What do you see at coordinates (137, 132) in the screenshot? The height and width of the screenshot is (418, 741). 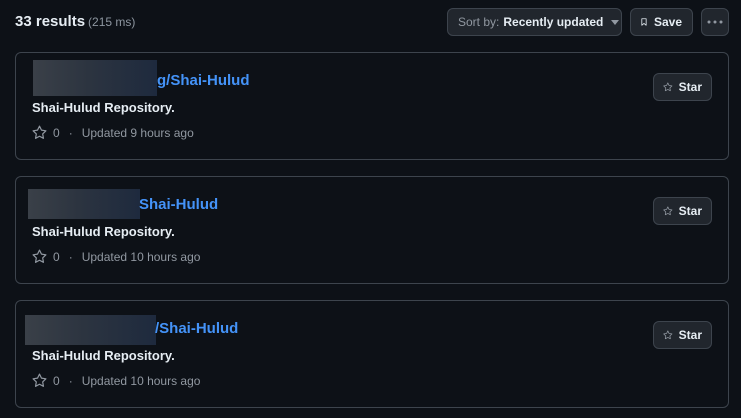 I see `updated-time: Updated 9 hours ago` at bounding box center [137, 132].